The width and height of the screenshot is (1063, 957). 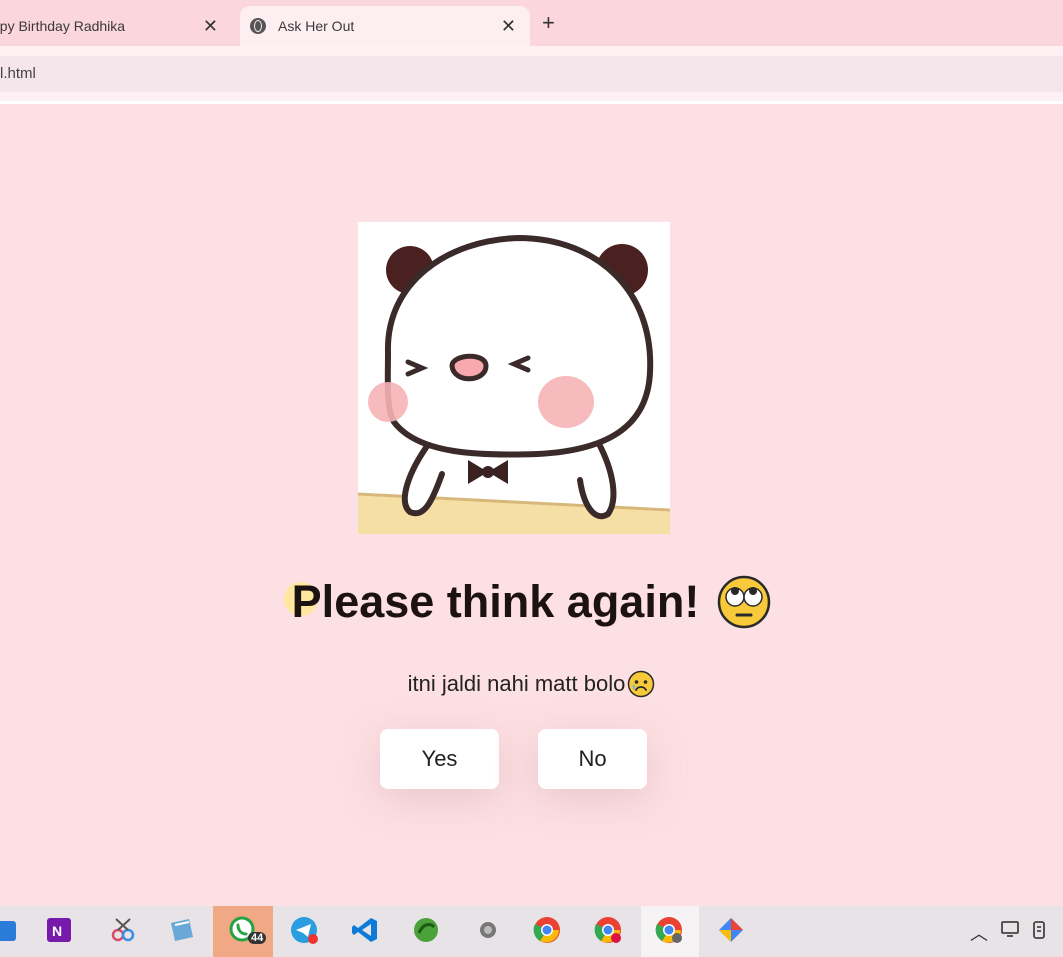 I want to click on taskbar: N 44 ︿, so click(x=531, y=931).